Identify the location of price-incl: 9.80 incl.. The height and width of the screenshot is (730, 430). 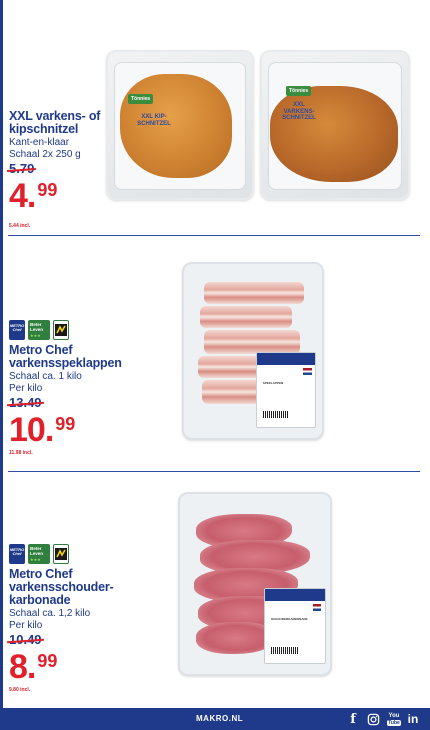
(20, 690).